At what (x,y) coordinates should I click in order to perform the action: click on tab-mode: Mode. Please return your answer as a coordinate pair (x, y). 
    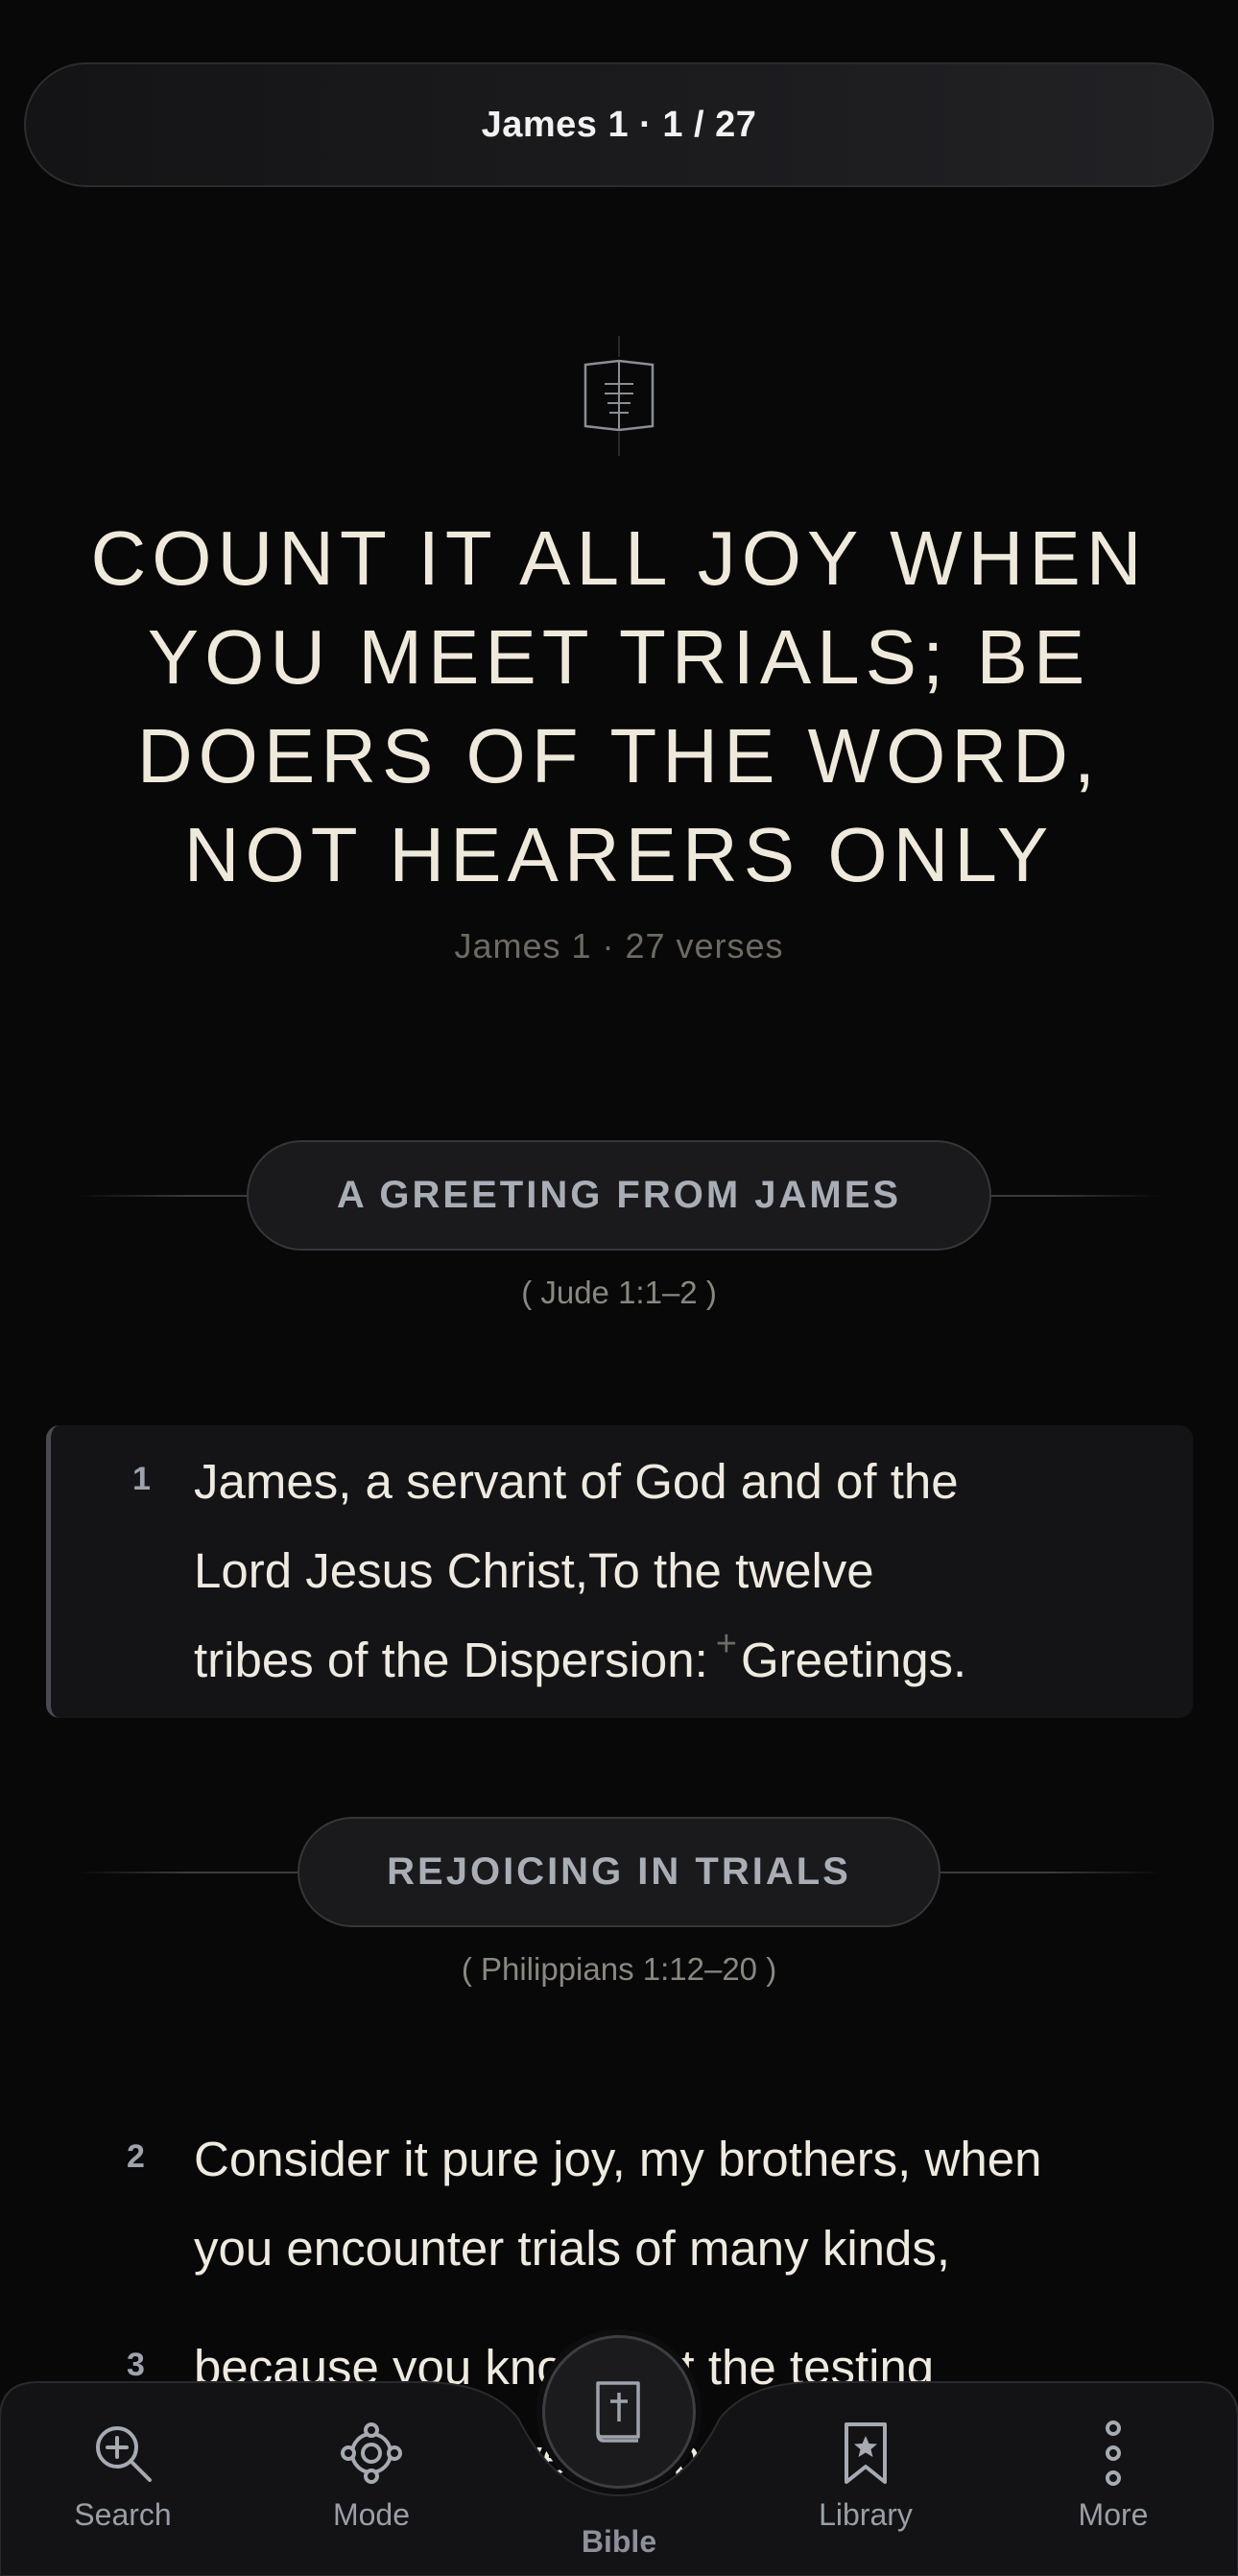
    Looking at the image, I should click on (371, 2491).